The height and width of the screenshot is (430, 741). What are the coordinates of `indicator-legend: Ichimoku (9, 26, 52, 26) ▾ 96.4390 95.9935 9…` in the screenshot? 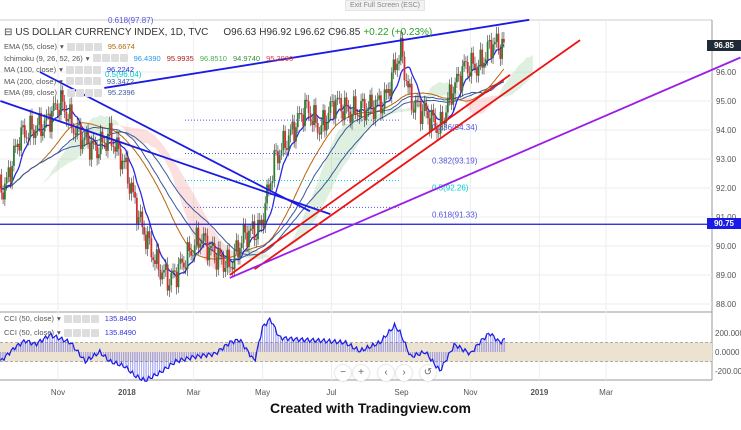 It's located at (148, 58).